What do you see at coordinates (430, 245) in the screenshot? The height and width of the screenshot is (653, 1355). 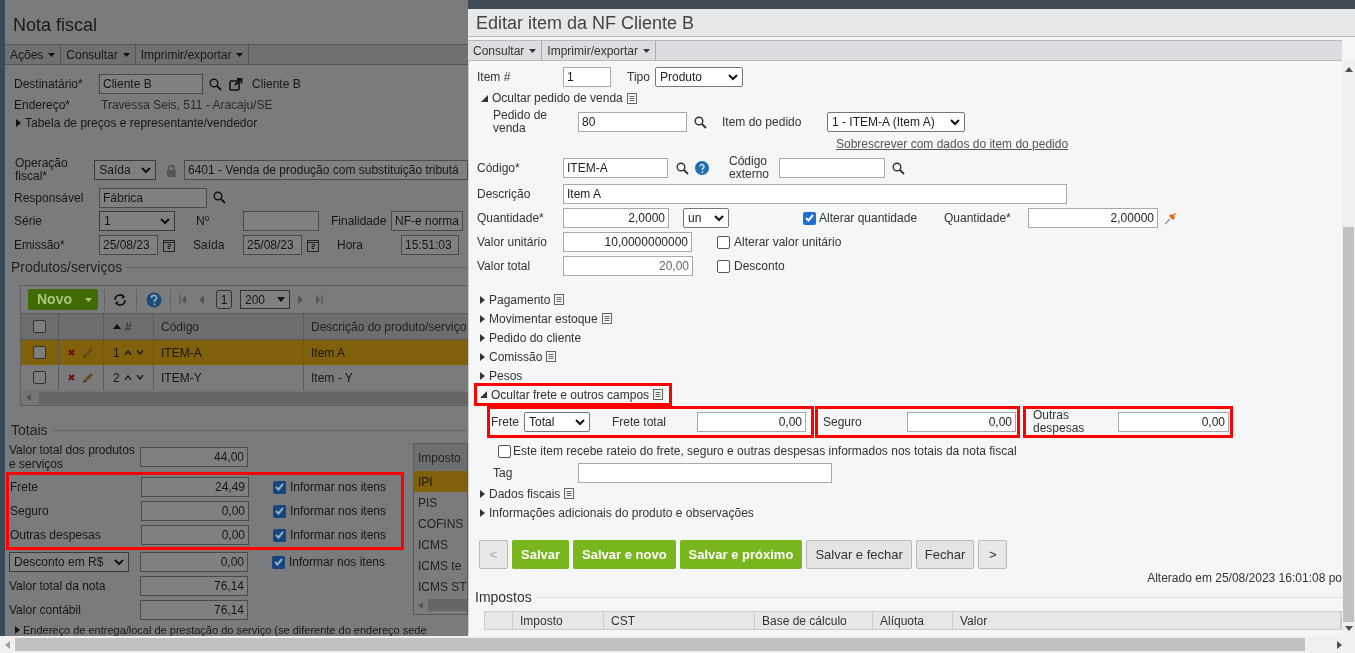 I see `input-field: 15:51:03` at bounding box center [430, 245].